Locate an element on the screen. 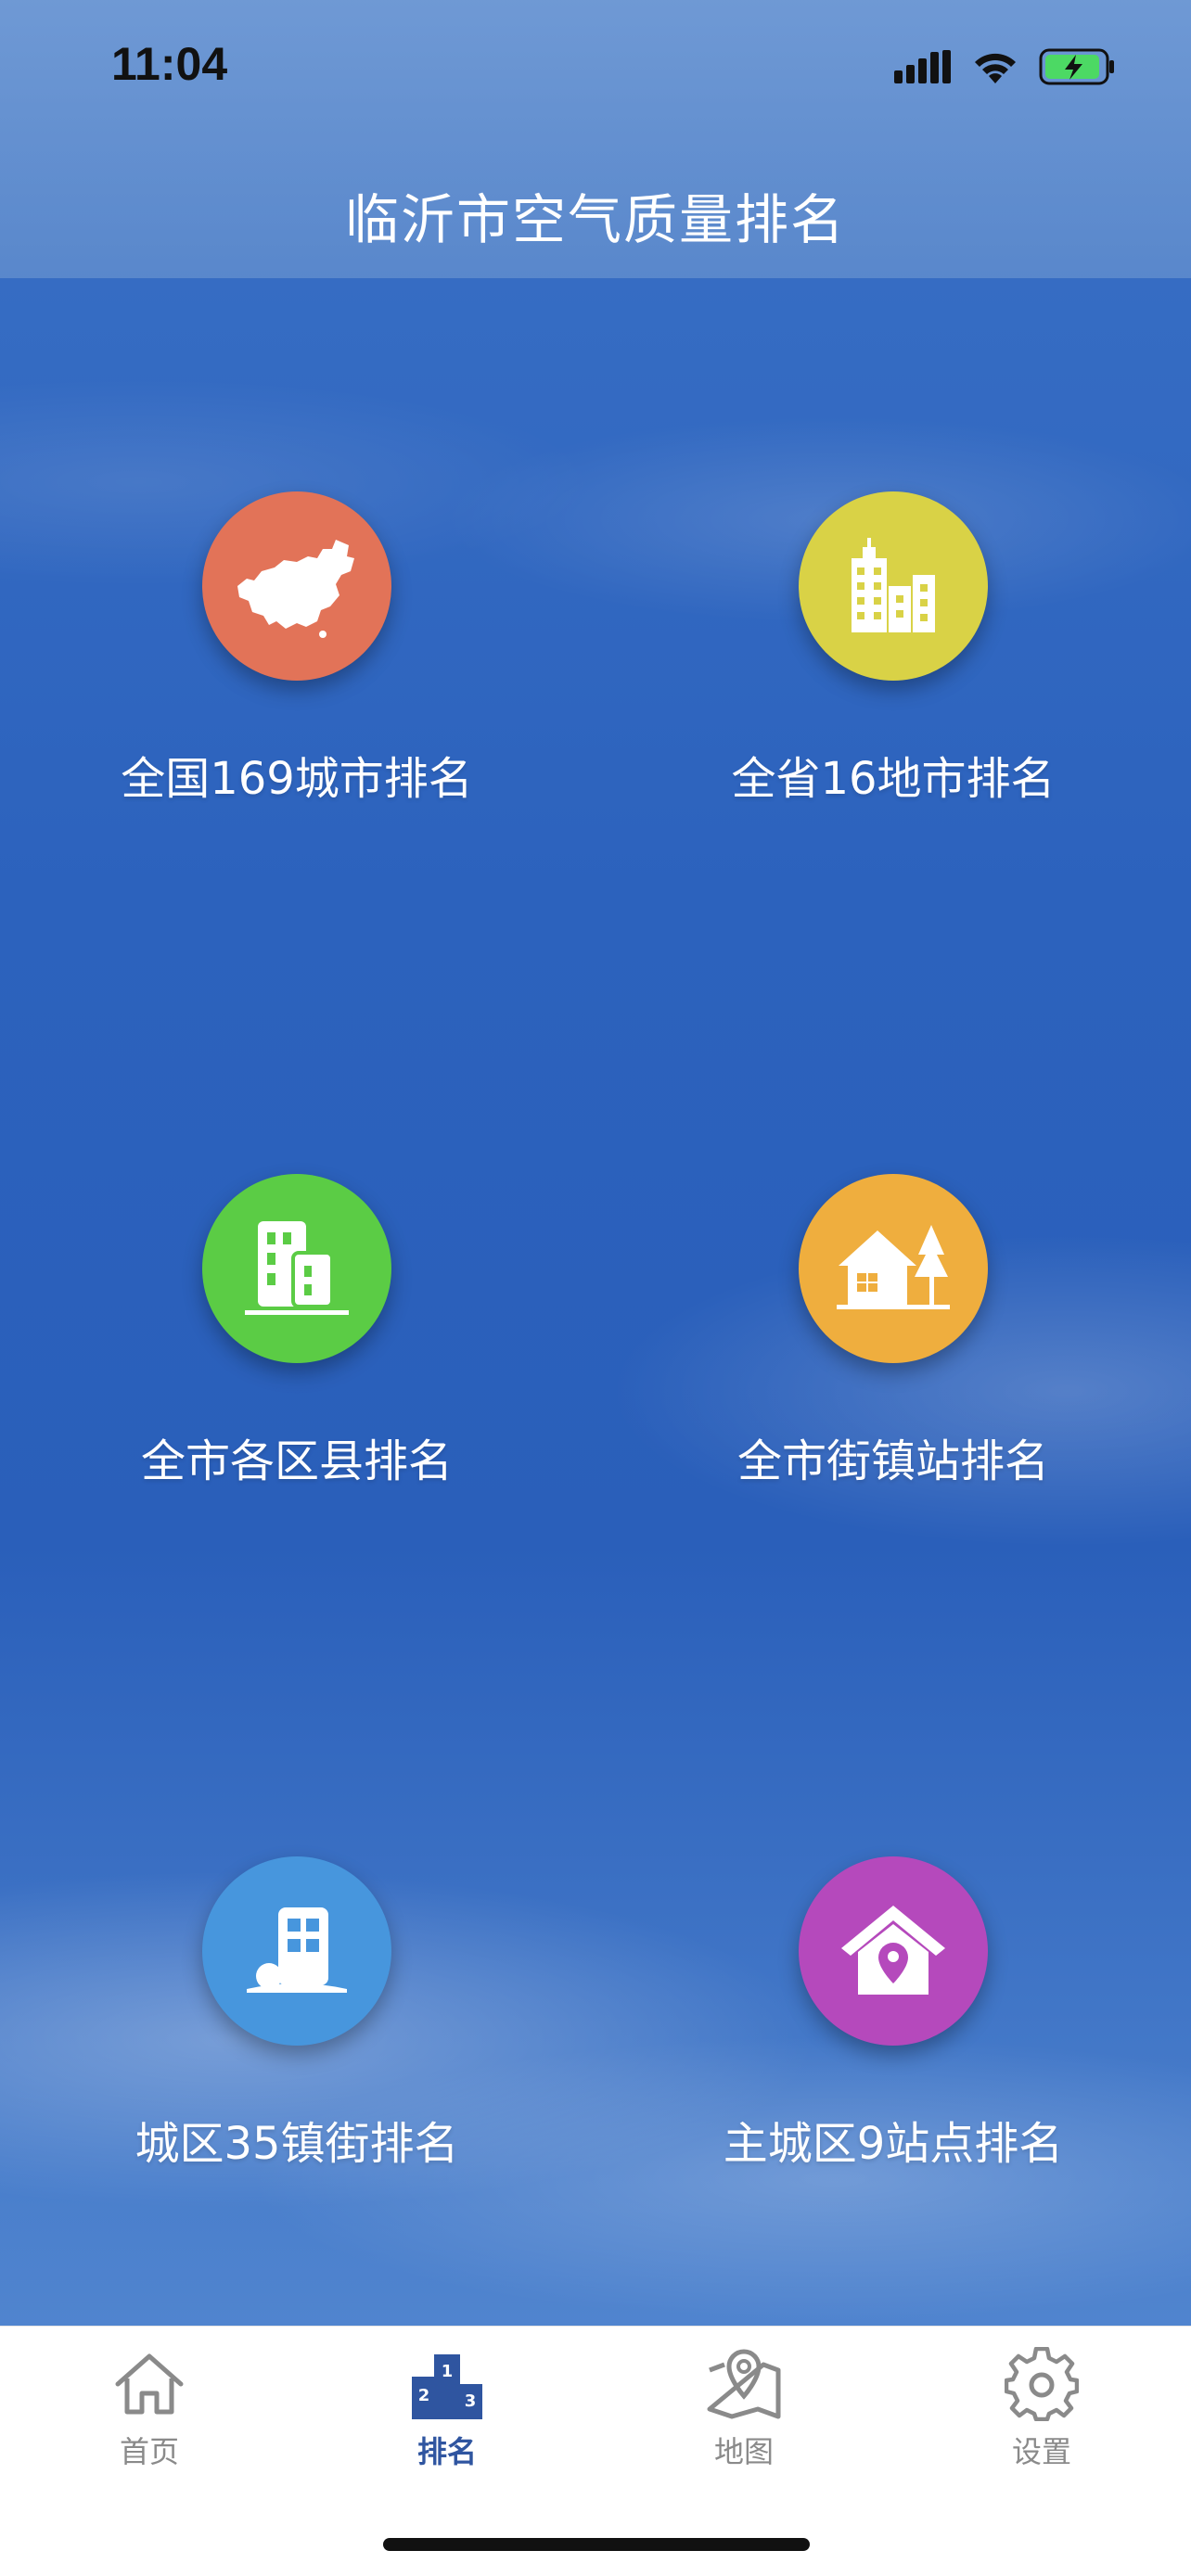  map-pin-icon is located at coordinates (744, 2384).